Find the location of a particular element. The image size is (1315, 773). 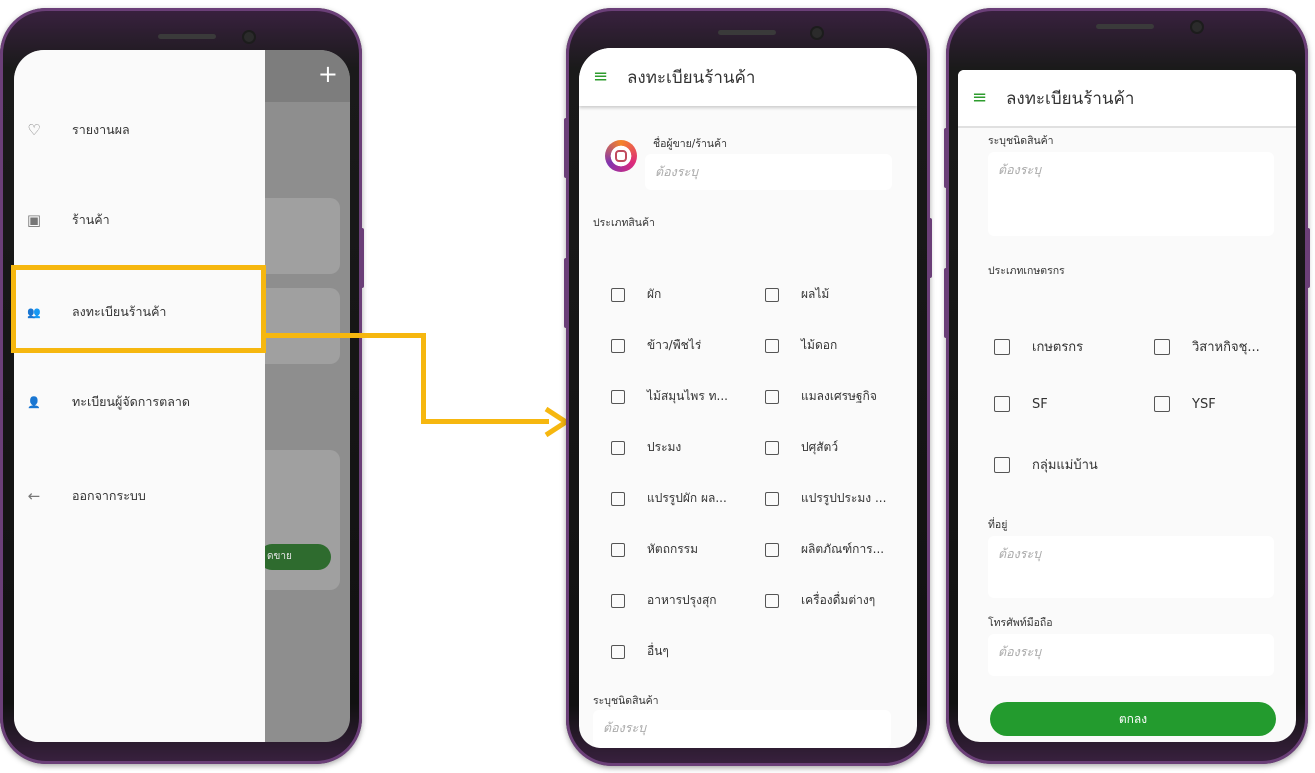

app-bar: ≡ ลงทะเบียนร้านค้า is located at coordinates (1127, 99).